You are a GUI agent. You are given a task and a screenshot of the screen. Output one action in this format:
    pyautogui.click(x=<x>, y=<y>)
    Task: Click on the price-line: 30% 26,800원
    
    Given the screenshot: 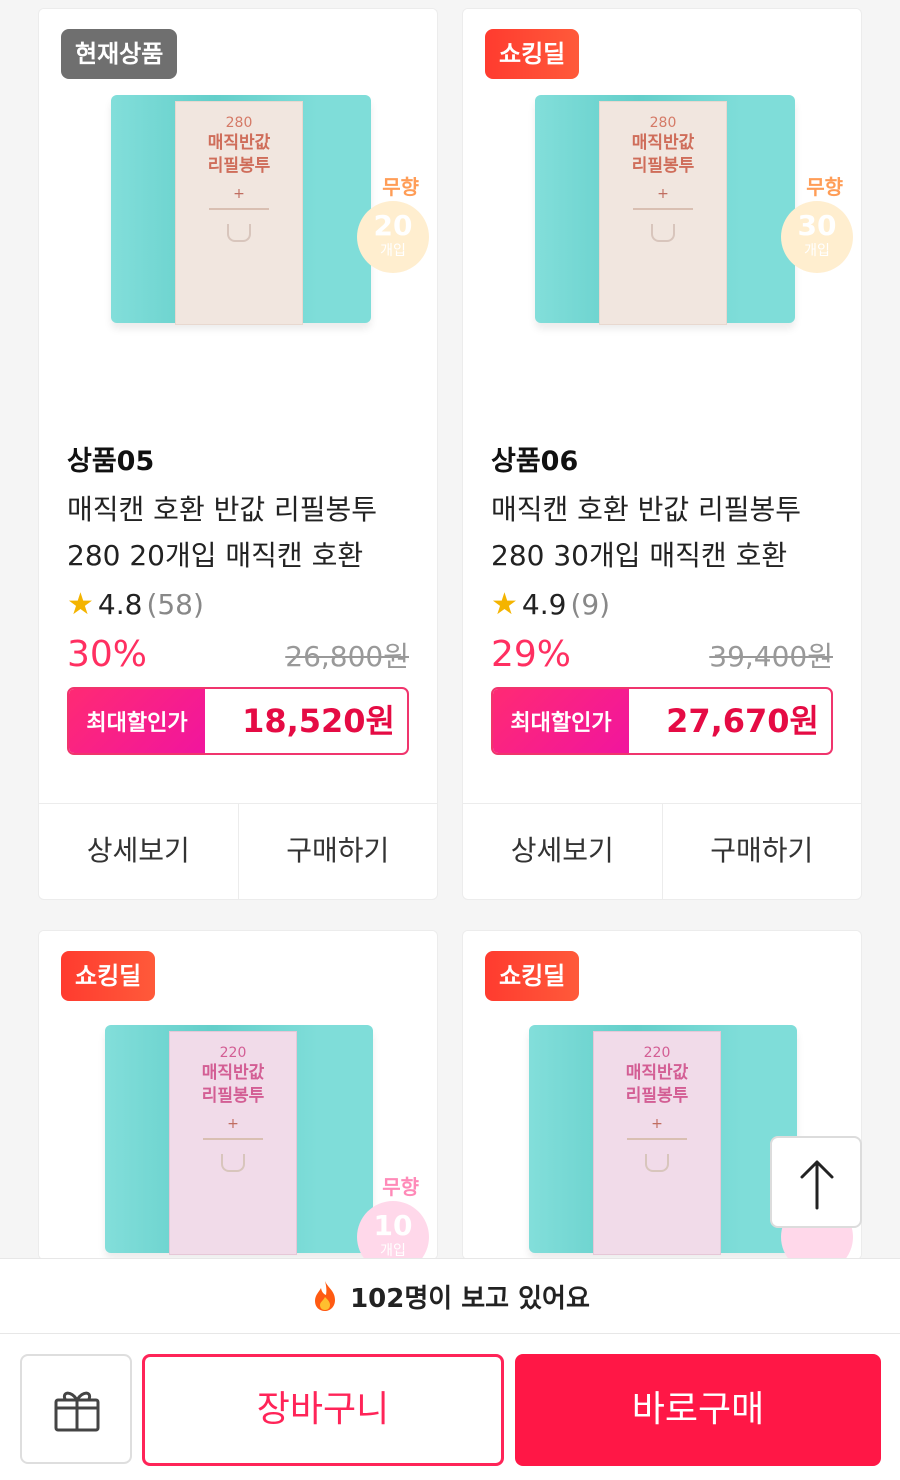 What is the action you would take?
    pyautogui.click(x=238, y=654)
    